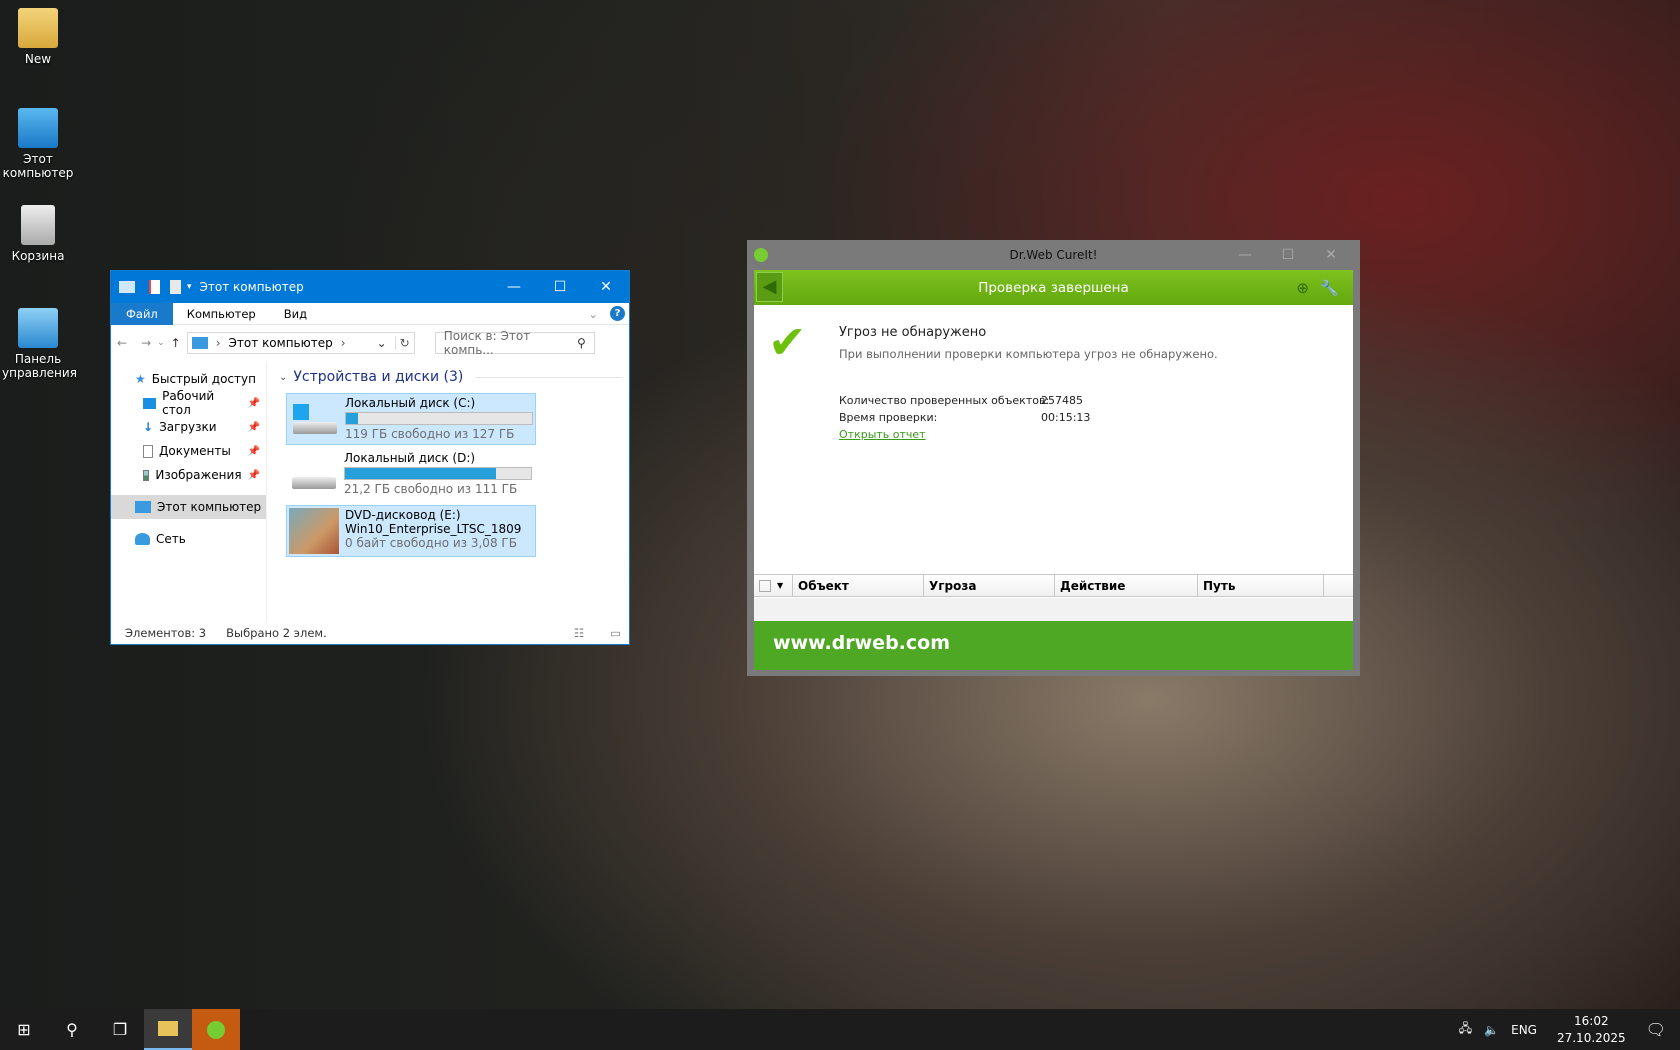 This screenshot has height=1050, width=1680. I want to click on control-panel-icon, so click(38, 328).